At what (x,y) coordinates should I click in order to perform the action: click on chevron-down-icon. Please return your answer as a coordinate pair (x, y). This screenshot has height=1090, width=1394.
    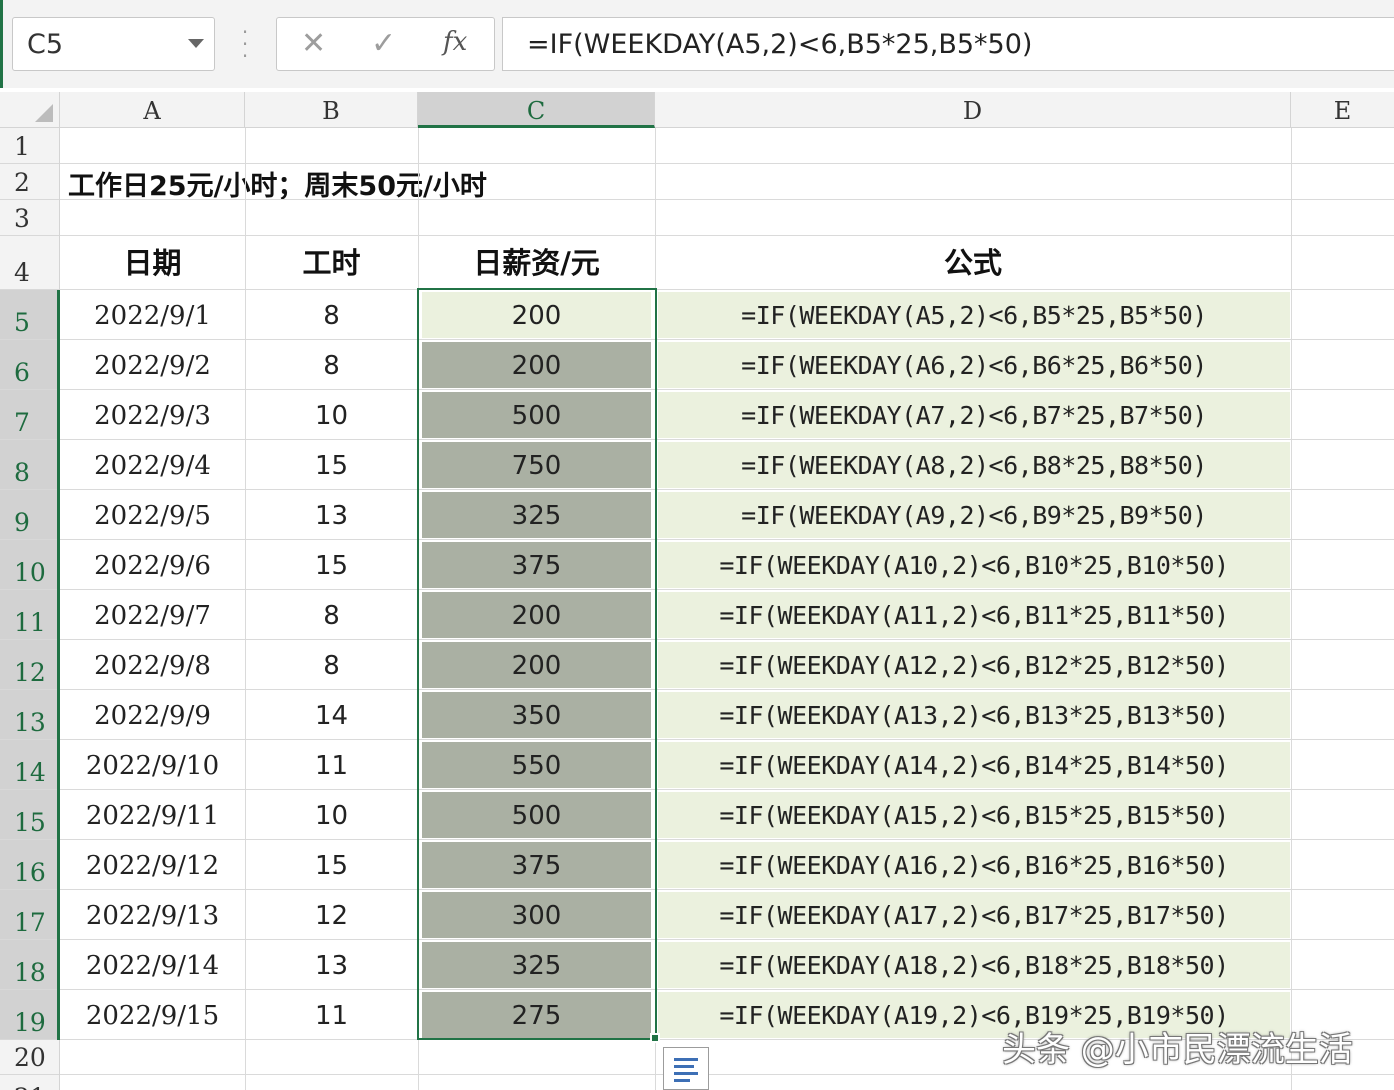
    Looking at the image, I should click on (196, 43).